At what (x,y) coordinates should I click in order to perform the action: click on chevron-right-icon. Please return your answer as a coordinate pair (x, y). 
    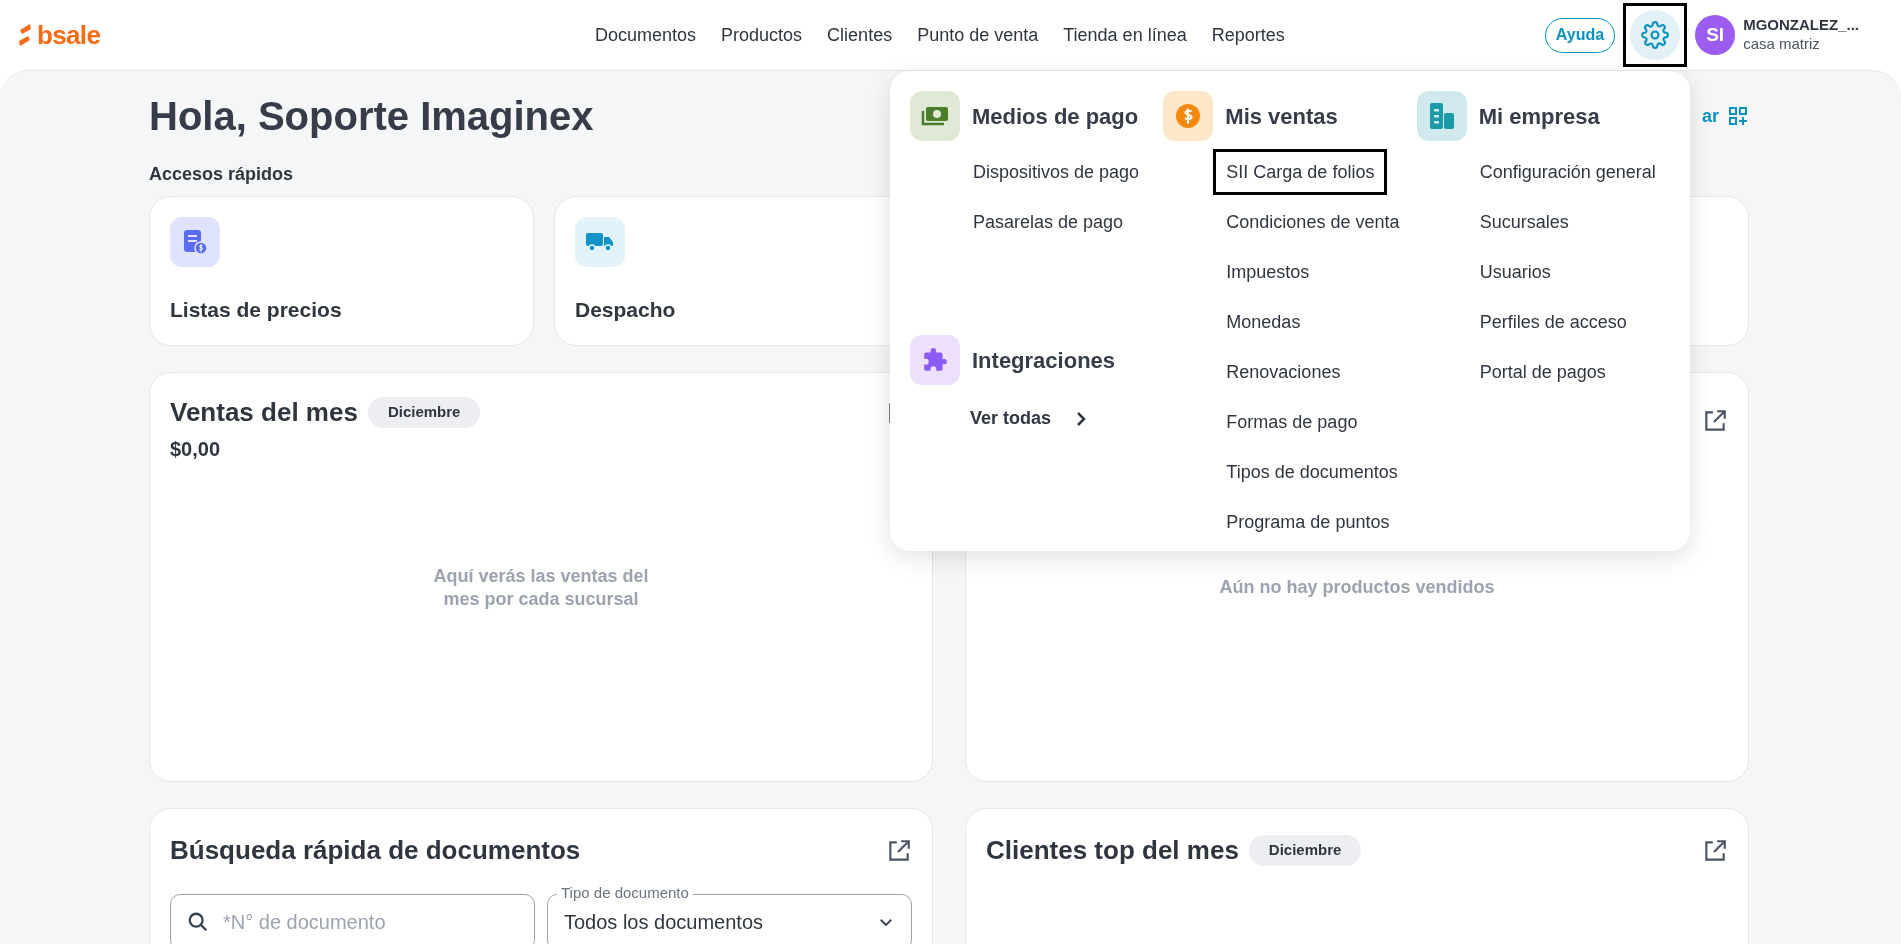
    Looking at the image, I should click on (1081, 418).